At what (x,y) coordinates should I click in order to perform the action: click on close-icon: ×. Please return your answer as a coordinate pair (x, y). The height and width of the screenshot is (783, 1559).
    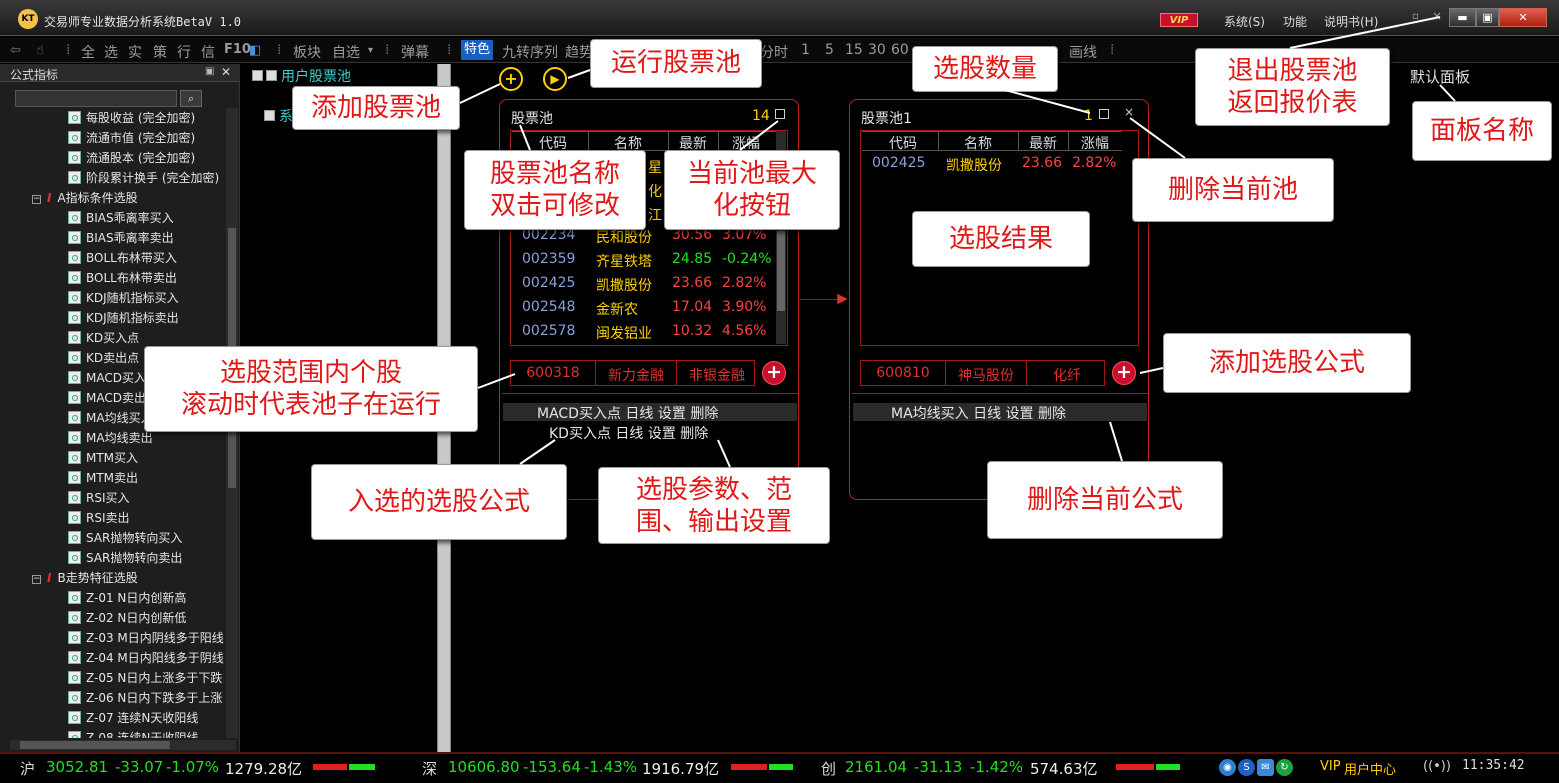
    Looking at the image, I should click on (1437, 16).